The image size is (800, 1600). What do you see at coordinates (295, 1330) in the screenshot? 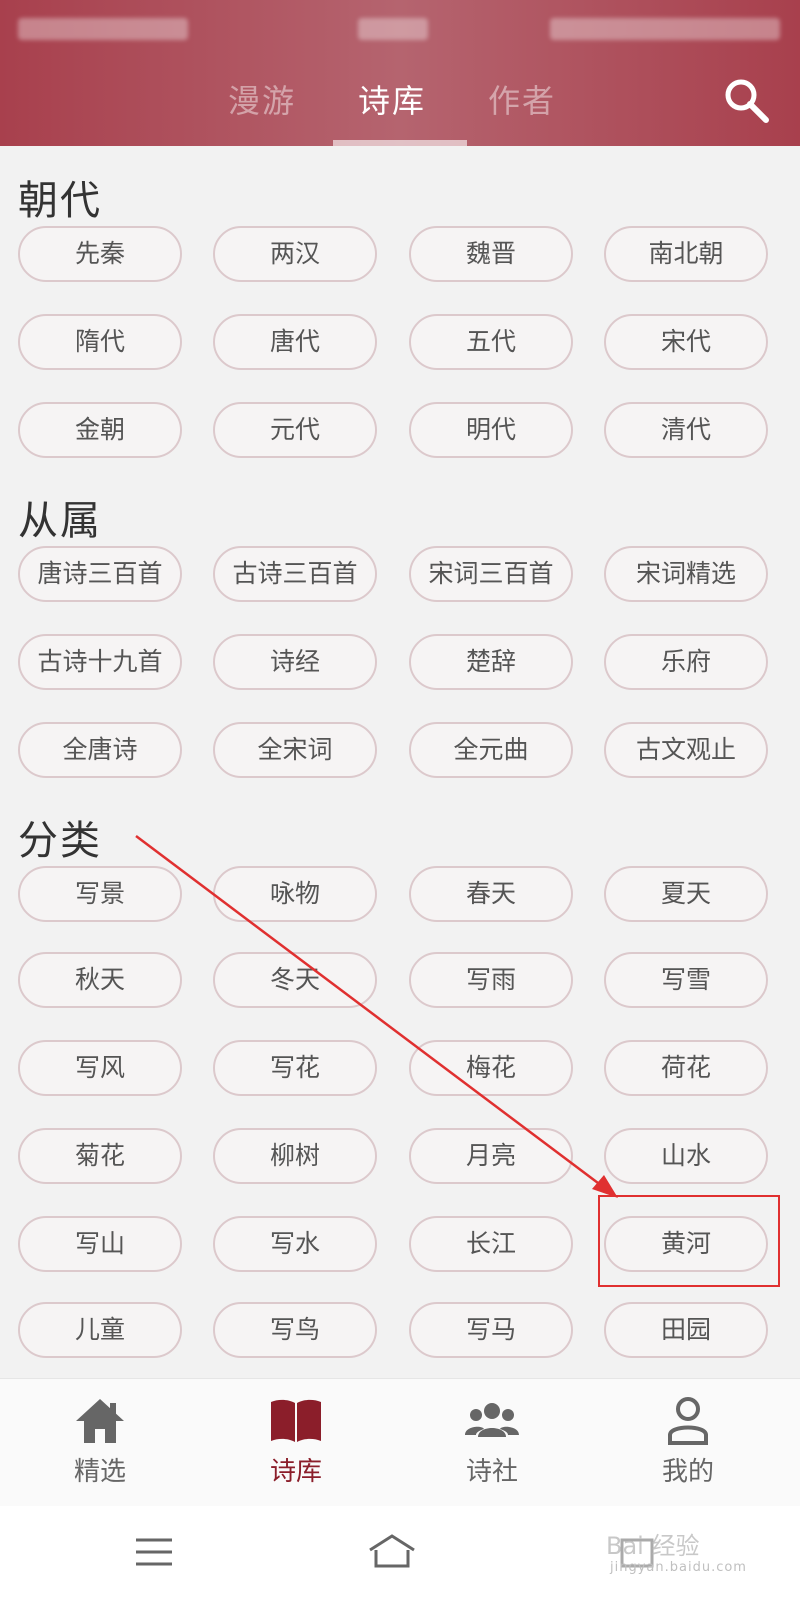
I see `chip-category: 写鸟` at bounding box center [295, 1330].